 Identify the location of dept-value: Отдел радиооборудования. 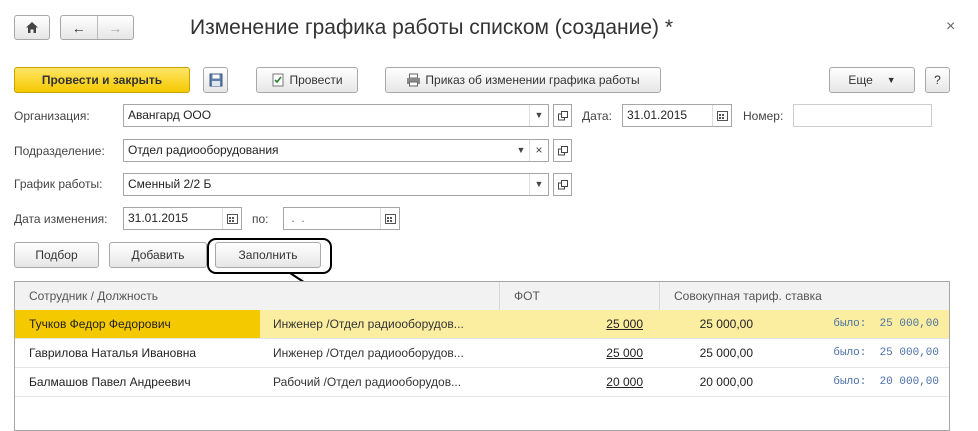
(203, 150).